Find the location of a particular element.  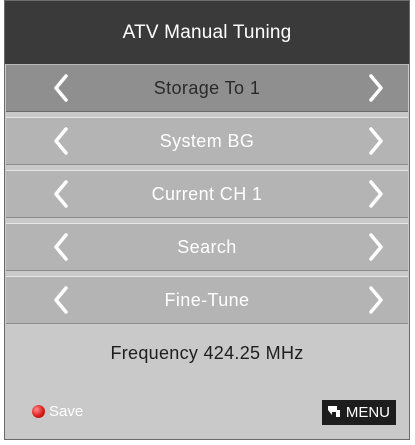

menu-item-current-channel: Current CH 1 is located at coordinates (207, 194).